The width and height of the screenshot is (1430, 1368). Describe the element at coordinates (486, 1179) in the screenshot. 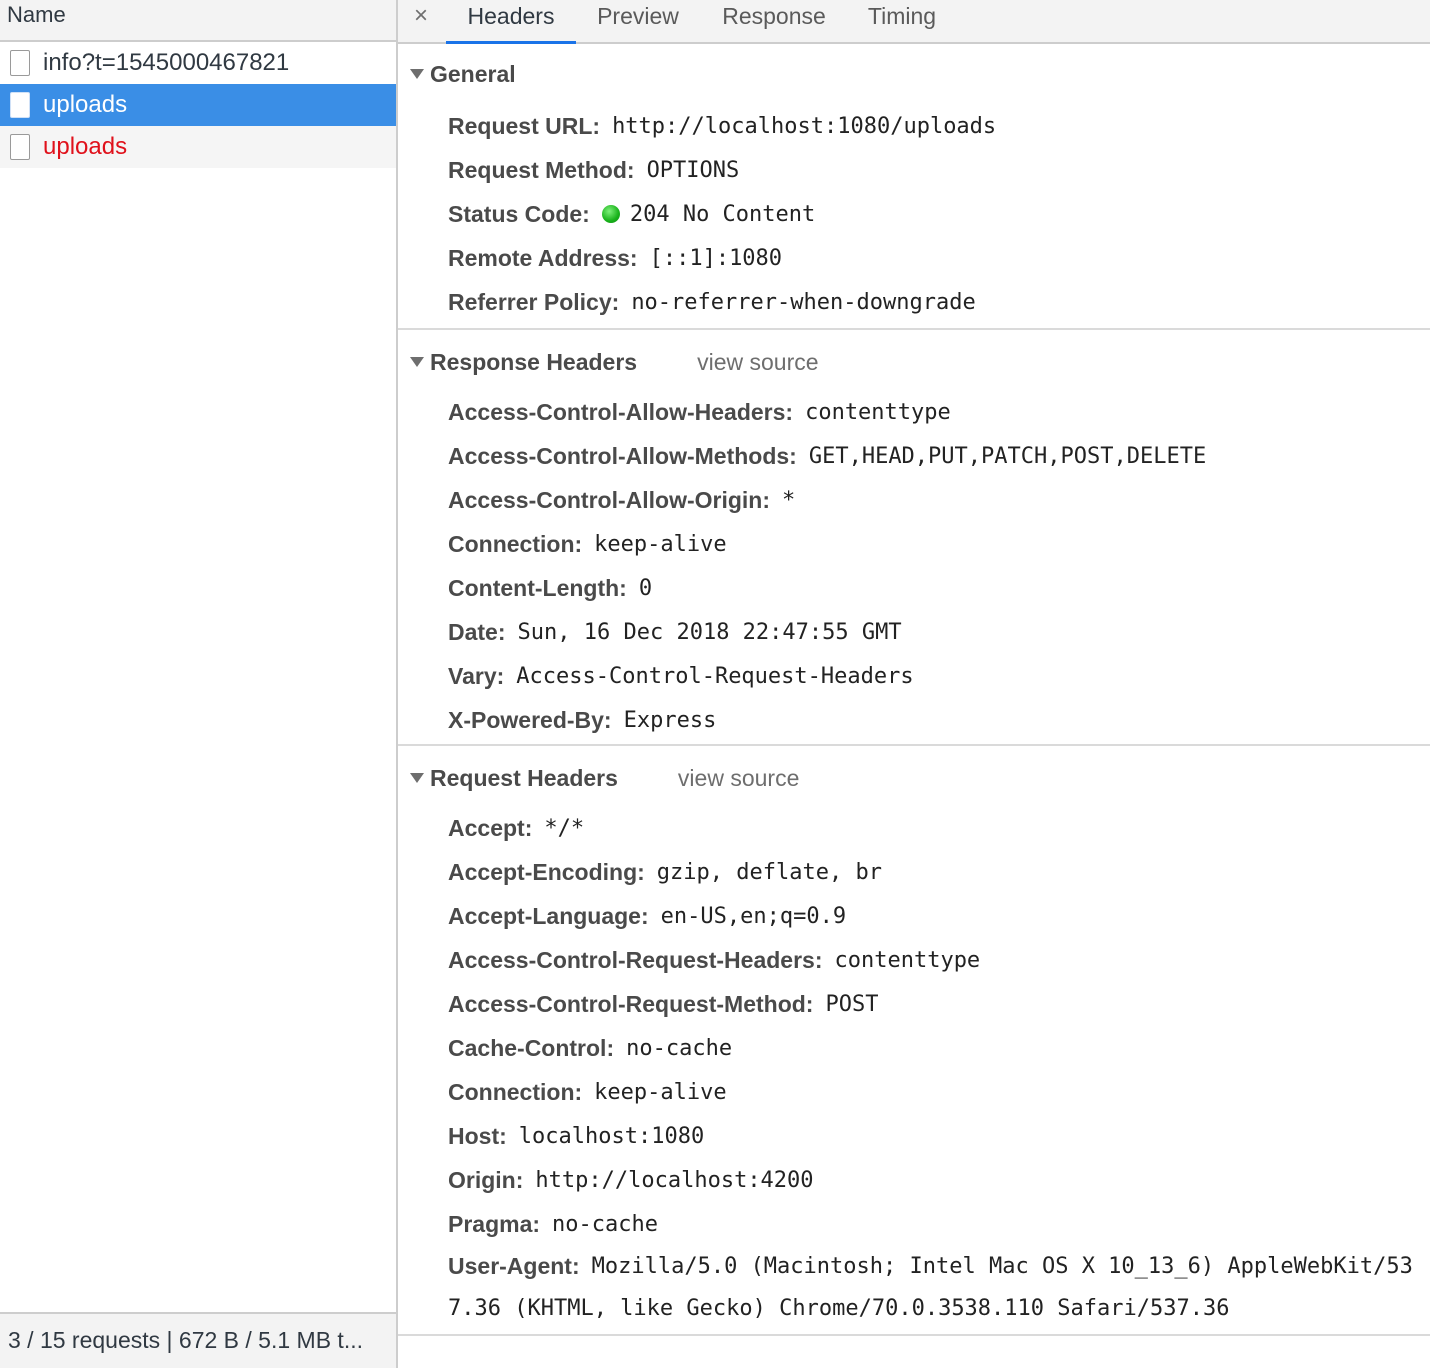

I see `header-name: Origin:` at that location.